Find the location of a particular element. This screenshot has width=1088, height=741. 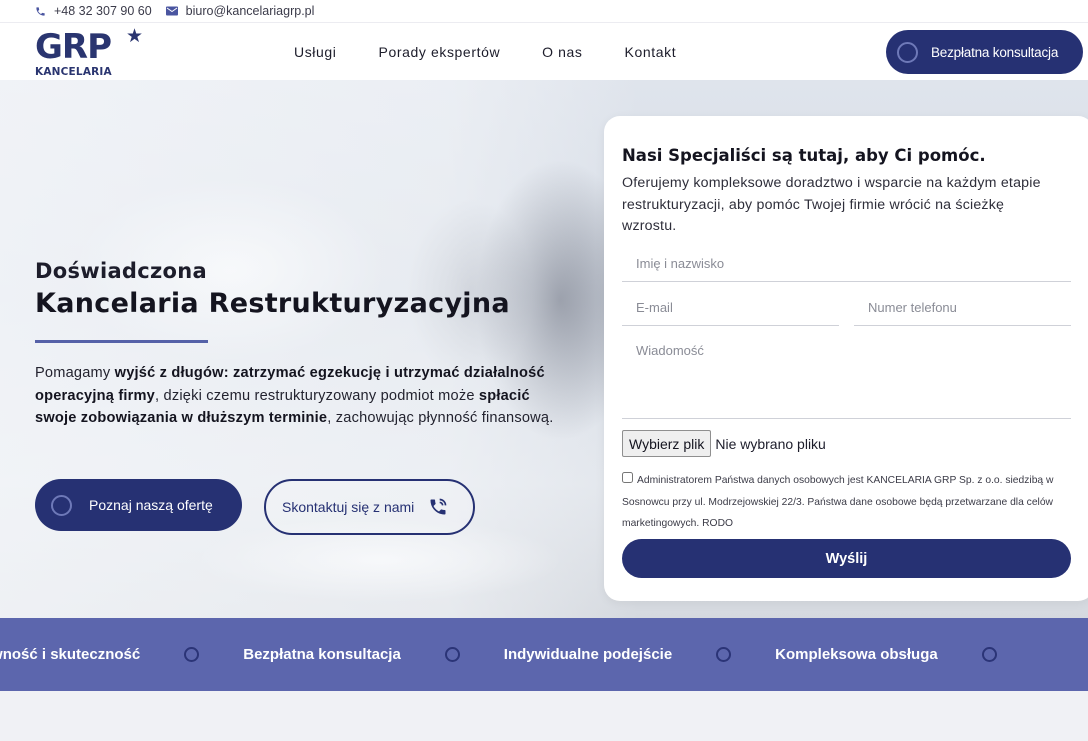

phone-contact: +48 32 307 90 60 is located at coordinates (93, 11).